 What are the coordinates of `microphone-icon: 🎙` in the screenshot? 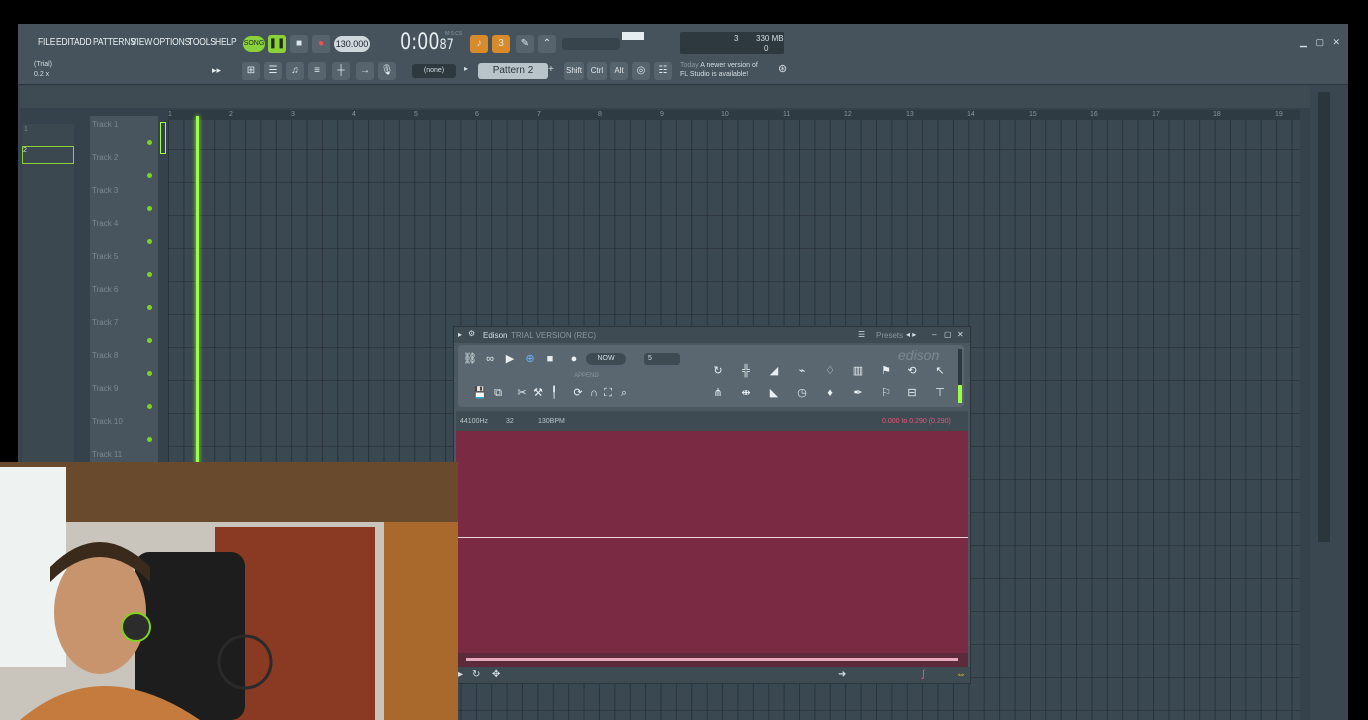 It's located at (387, 71).